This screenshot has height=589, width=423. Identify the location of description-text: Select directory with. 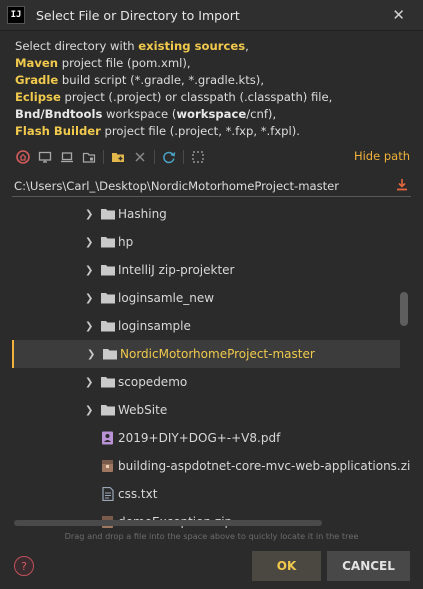
(77, 46).